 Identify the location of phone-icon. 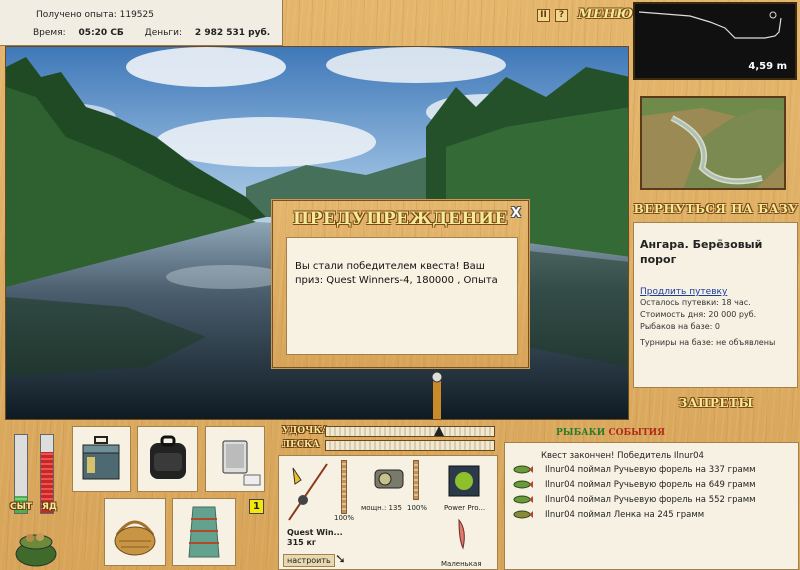
(241, 463).